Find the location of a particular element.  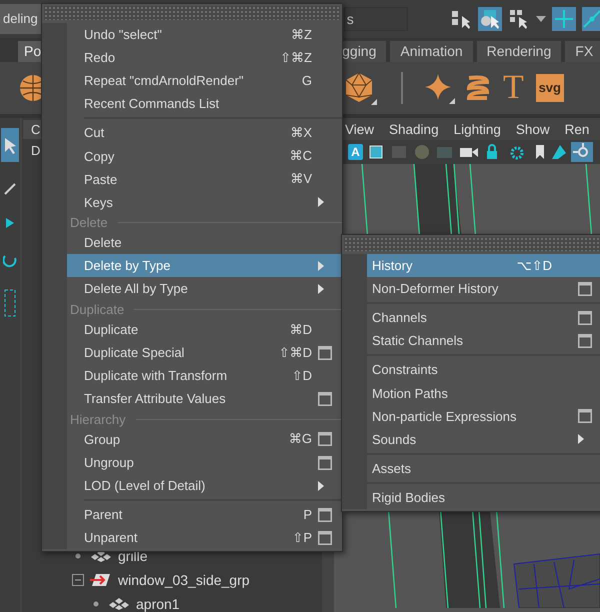

select-object-icon is located at coordinates (490, 19).